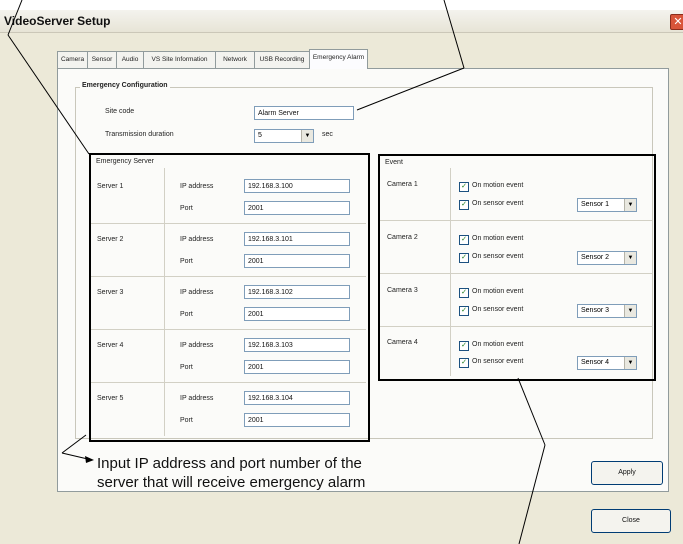 This screenshot has width=683, height=544. What do you see at coordinates (89, 459) in the screenshot?
I see `arrow-head-icon` at bounding box center [89, 459].